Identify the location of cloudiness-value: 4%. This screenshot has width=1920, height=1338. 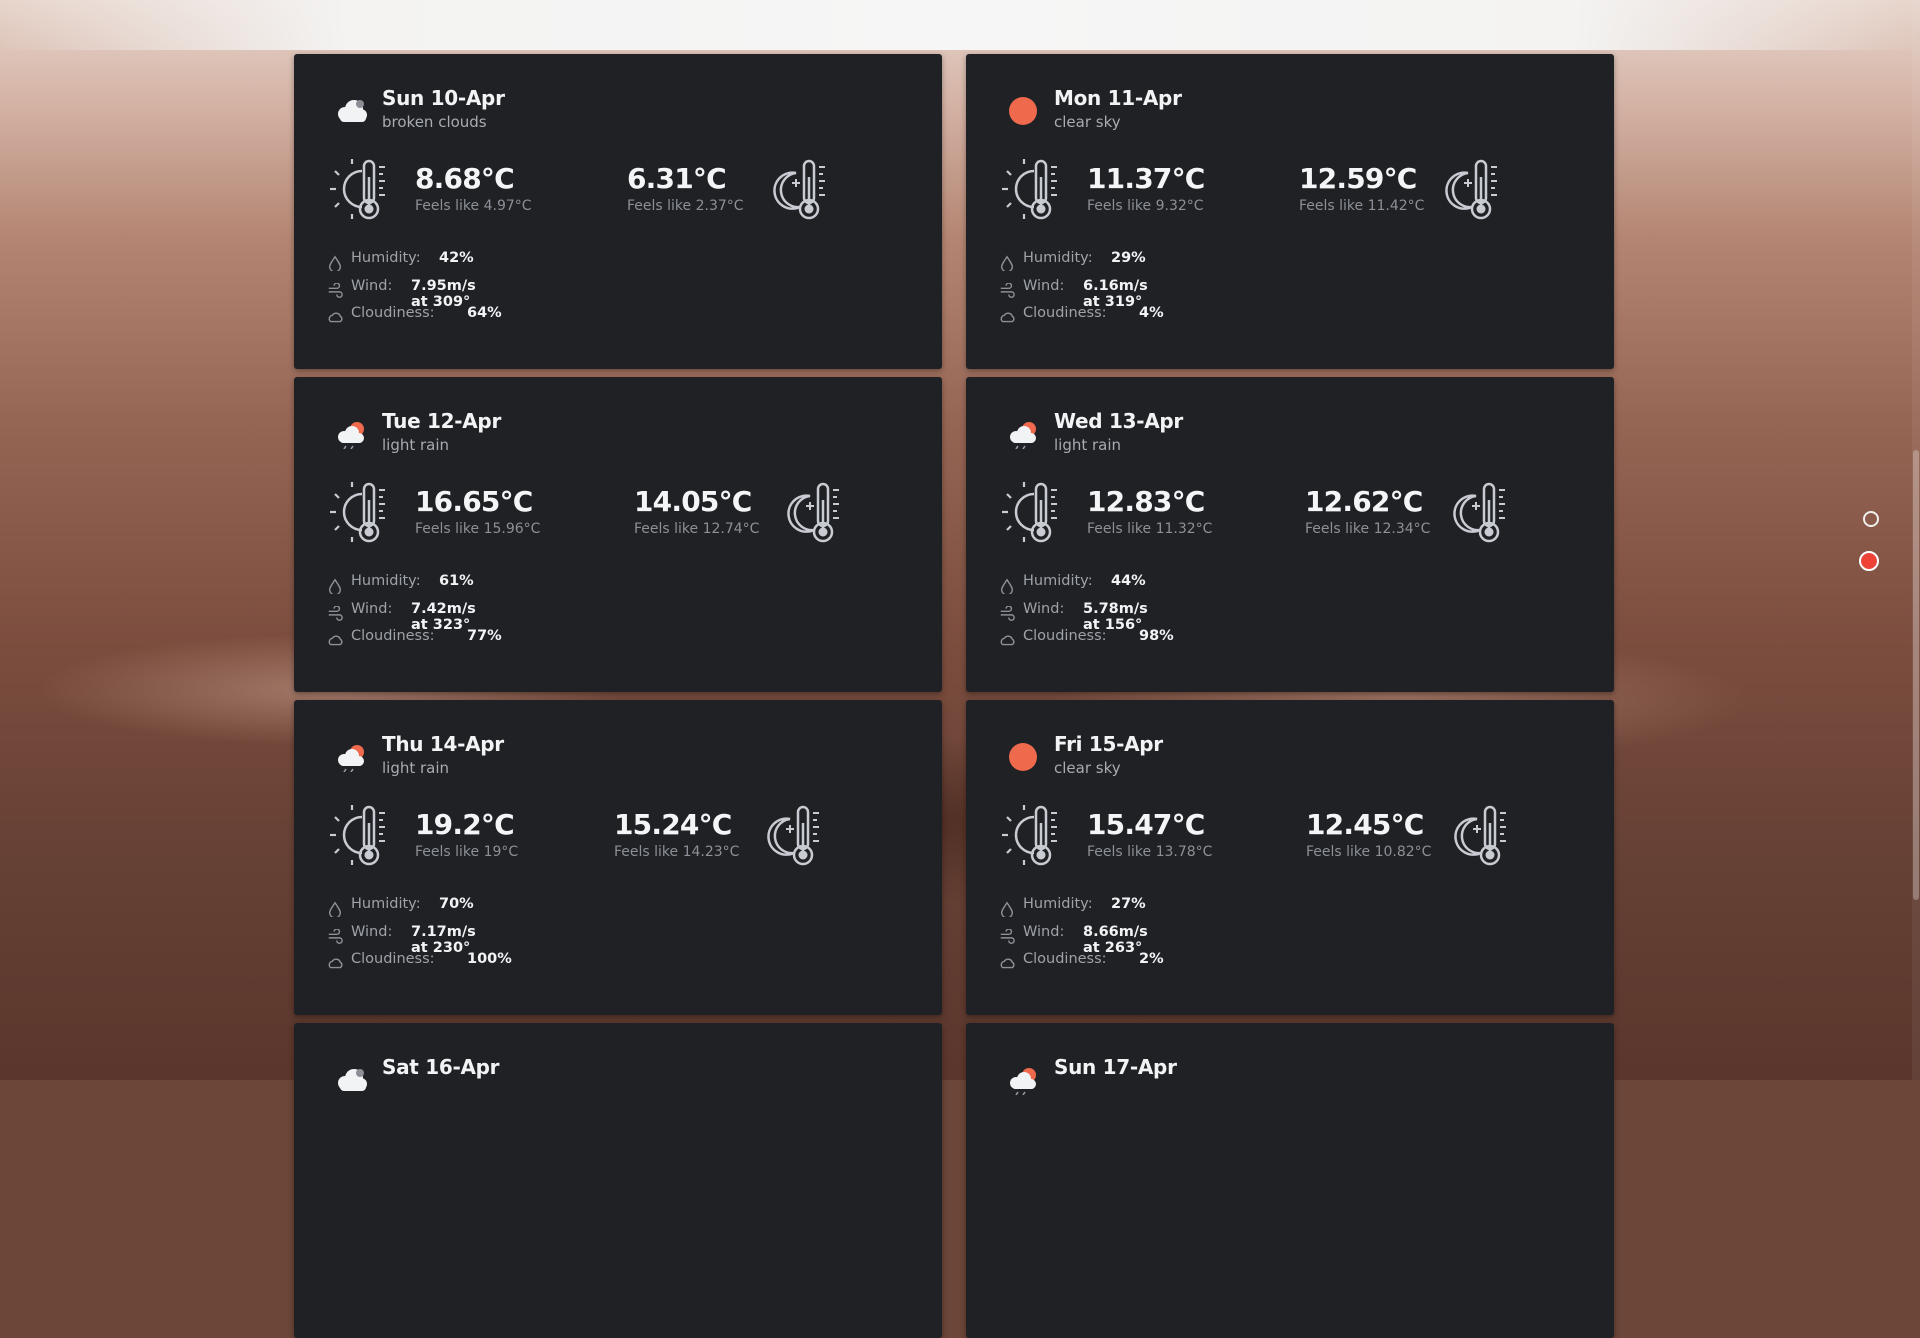
(1151, 313).